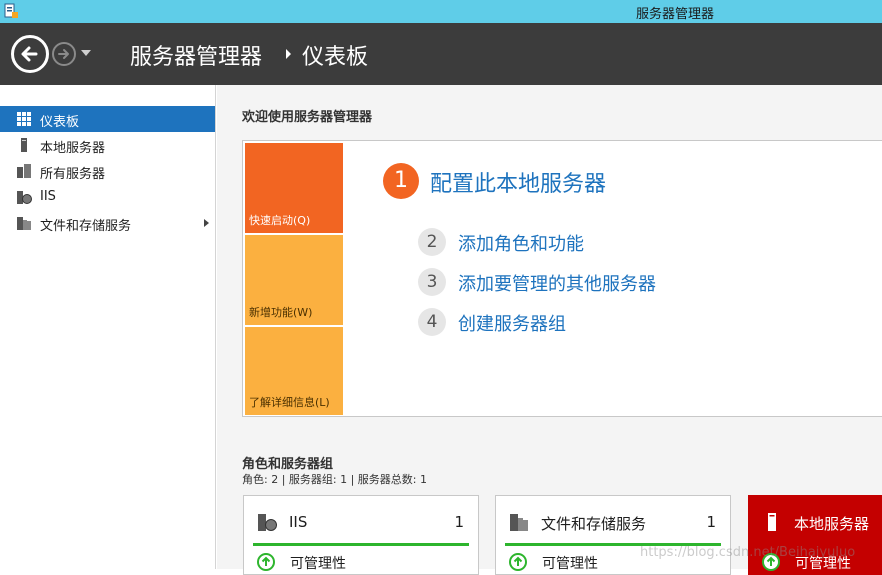  I want to click on role-card-local-server: 本地服务器 可管理性, so click(815, 535).